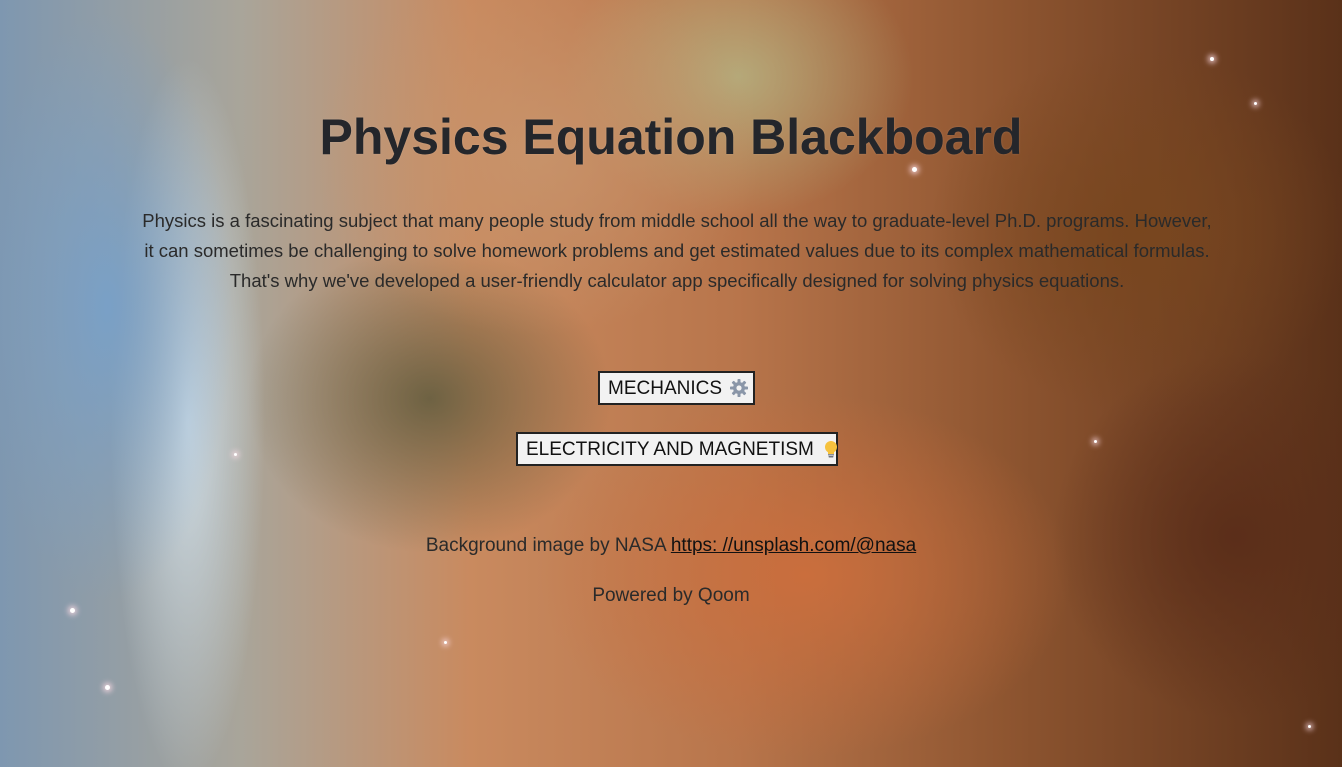  What do you see at coordinates (793, 545) in the screenshot?
I see `nasa-unsplash-link: https: //unsplash.com/@nasa` at bounding box center [793, 545].